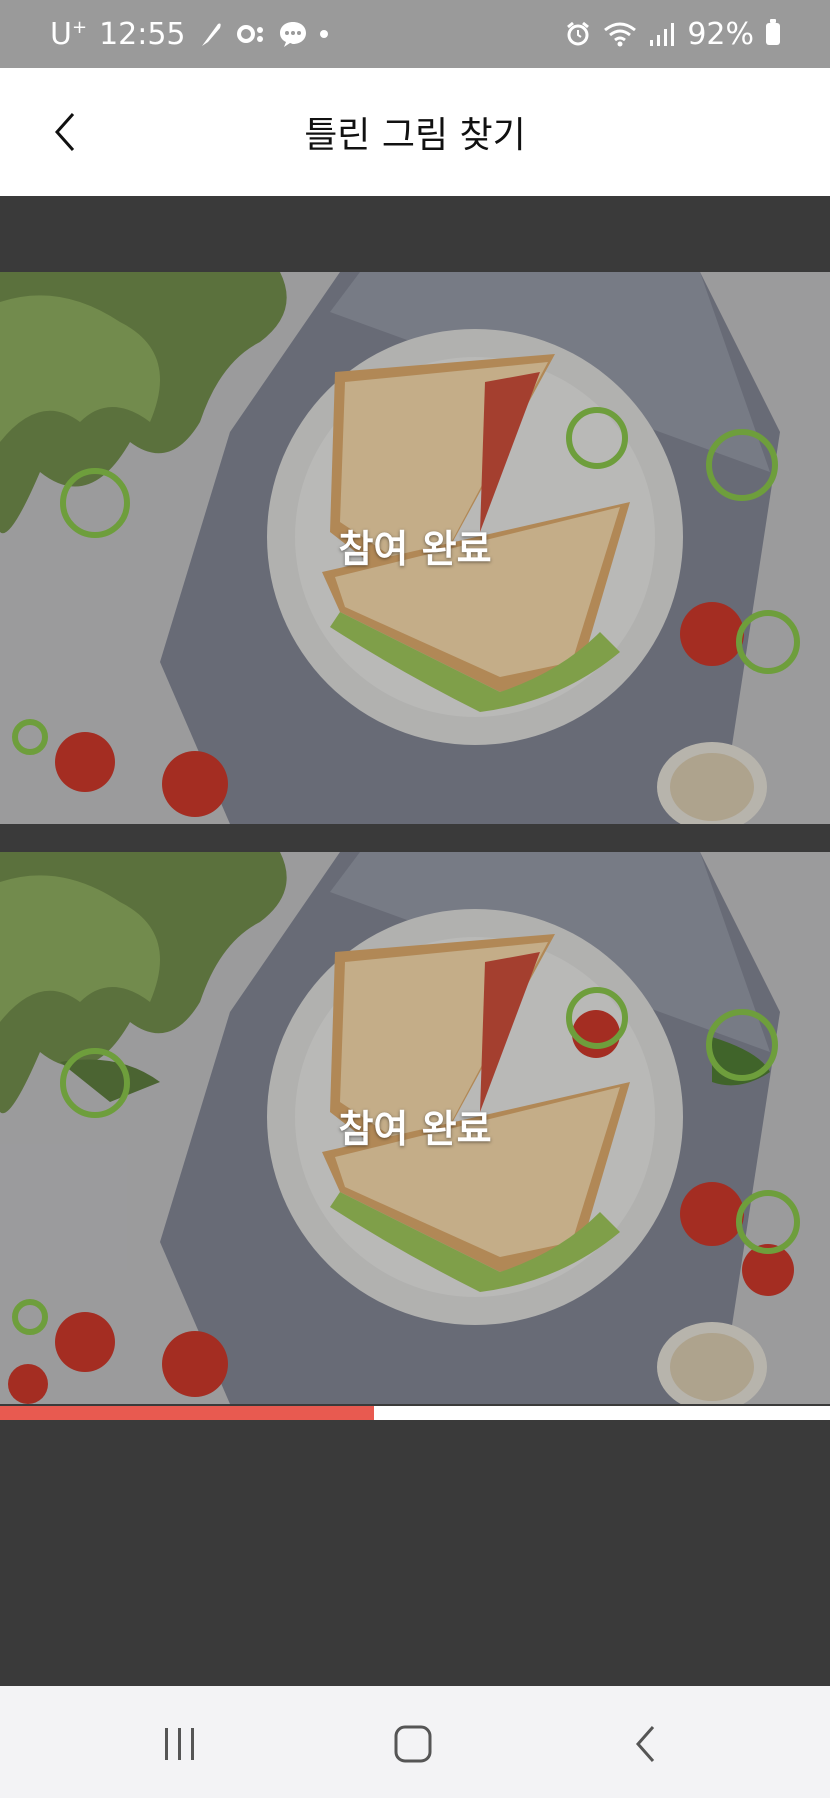 This screenshot has width=830, height=1798. I want to click on recent-apps-icon, so click(179, 1744).